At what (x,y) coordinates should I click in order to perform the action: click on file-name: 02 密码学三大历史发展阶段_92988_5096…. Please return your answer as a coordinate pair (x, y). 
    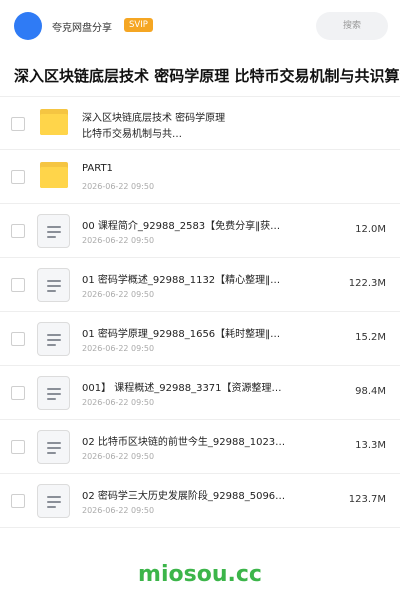
    Looking at the image, I should click on (184, 496).